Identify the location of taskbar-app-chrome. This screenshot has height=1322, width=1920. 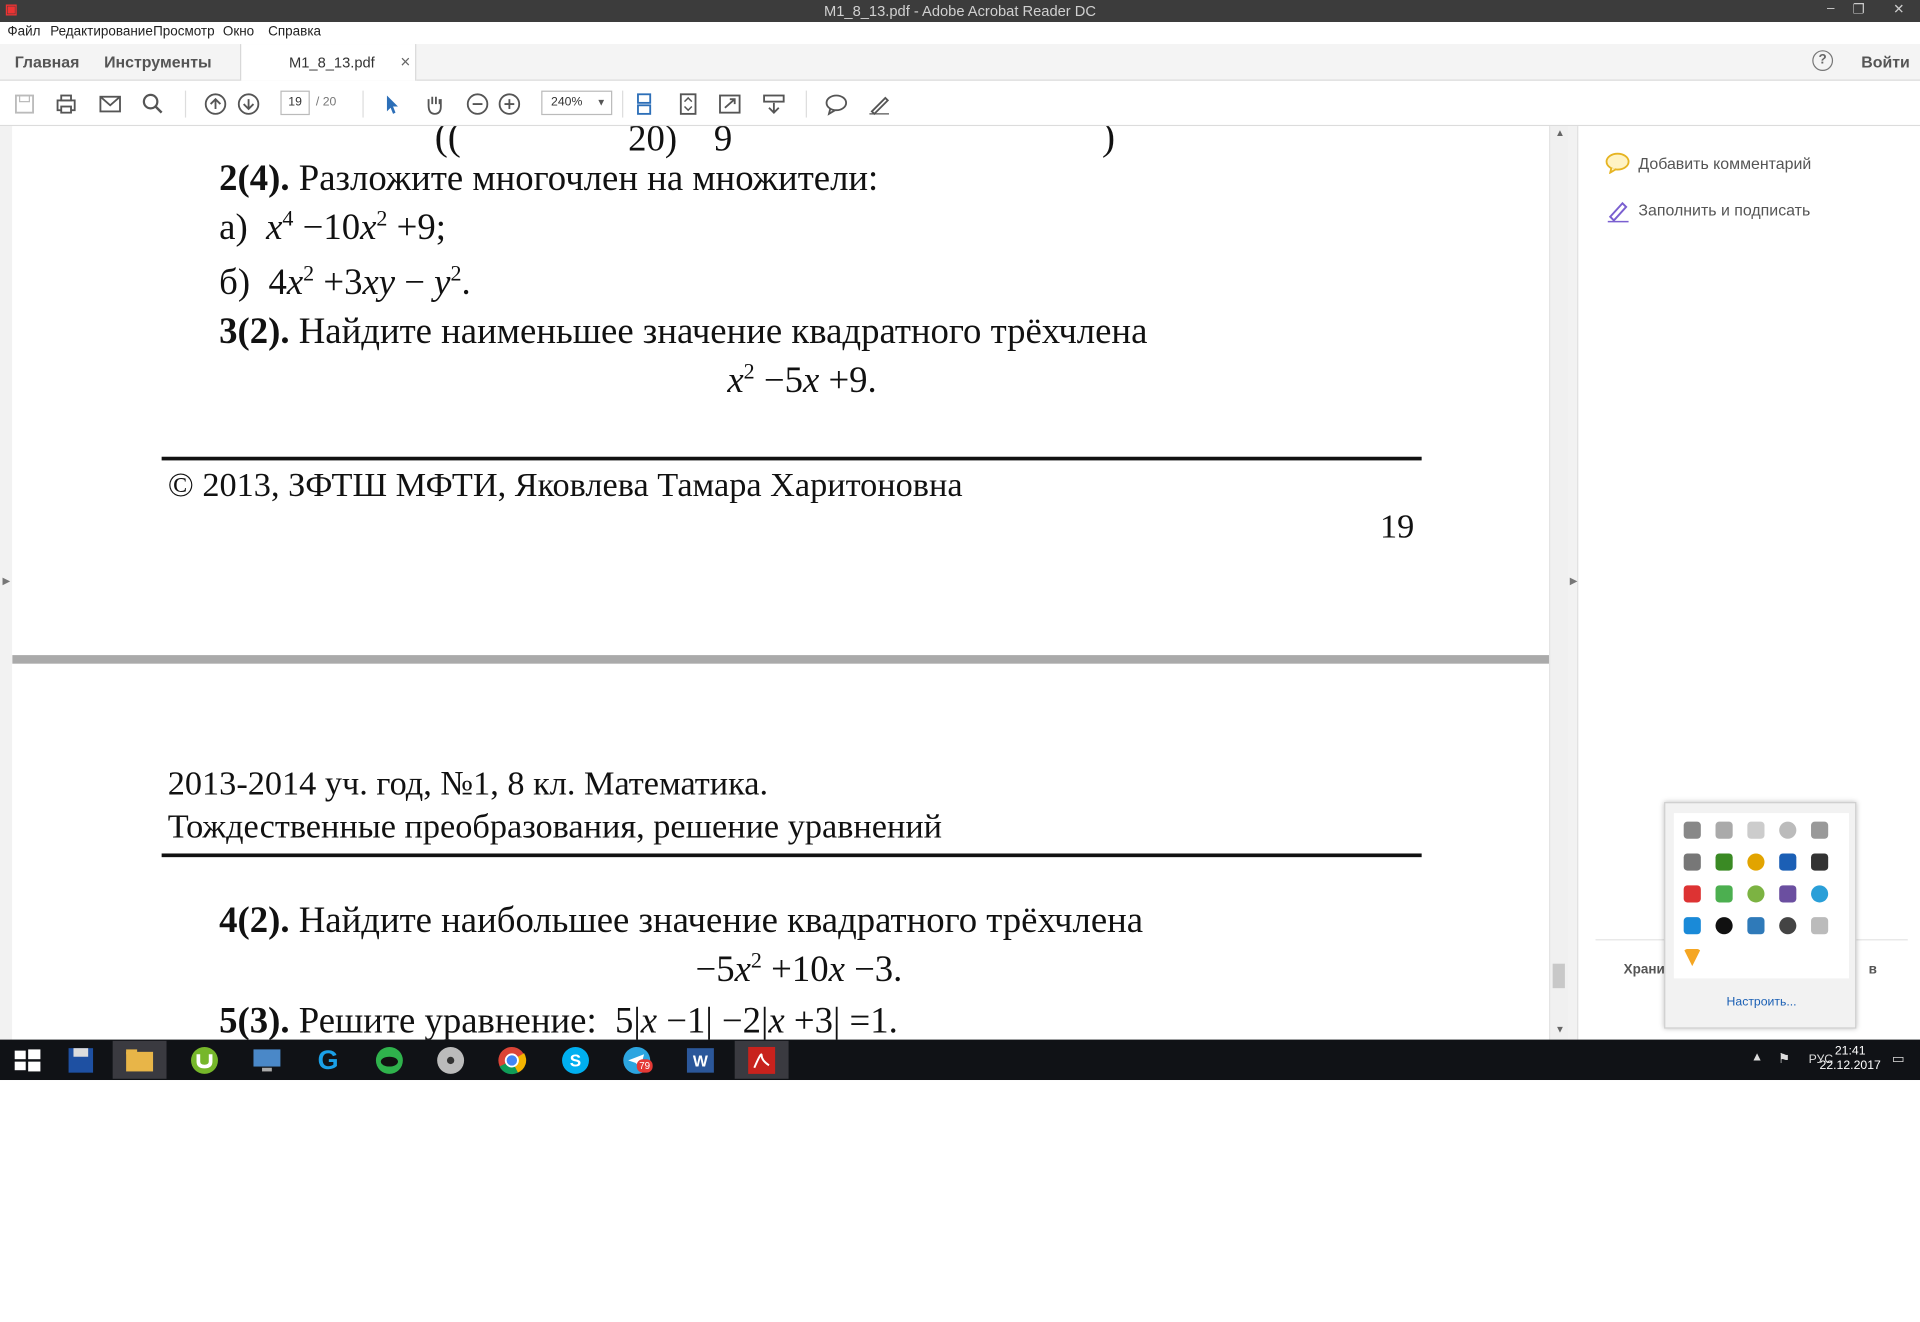
(512, 1060).